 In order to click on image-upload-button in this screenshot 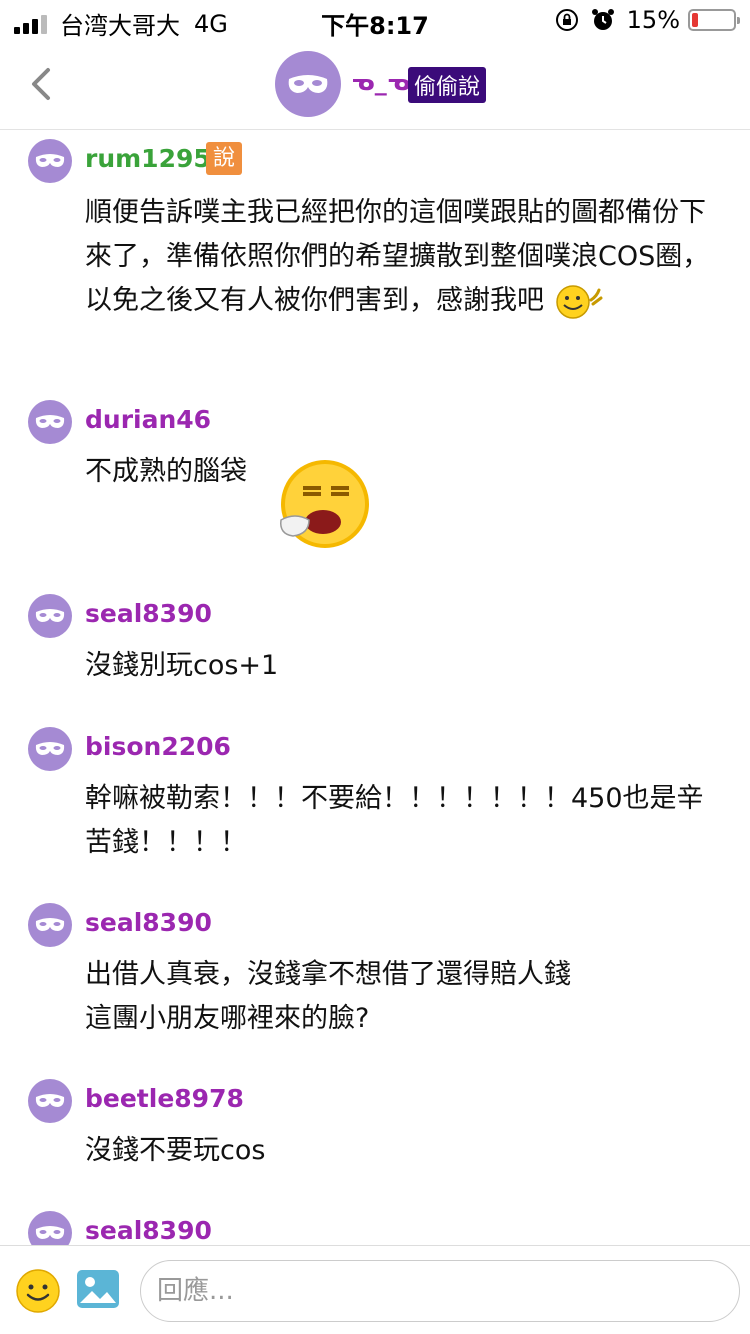, I will do `click(98, 1289)`.